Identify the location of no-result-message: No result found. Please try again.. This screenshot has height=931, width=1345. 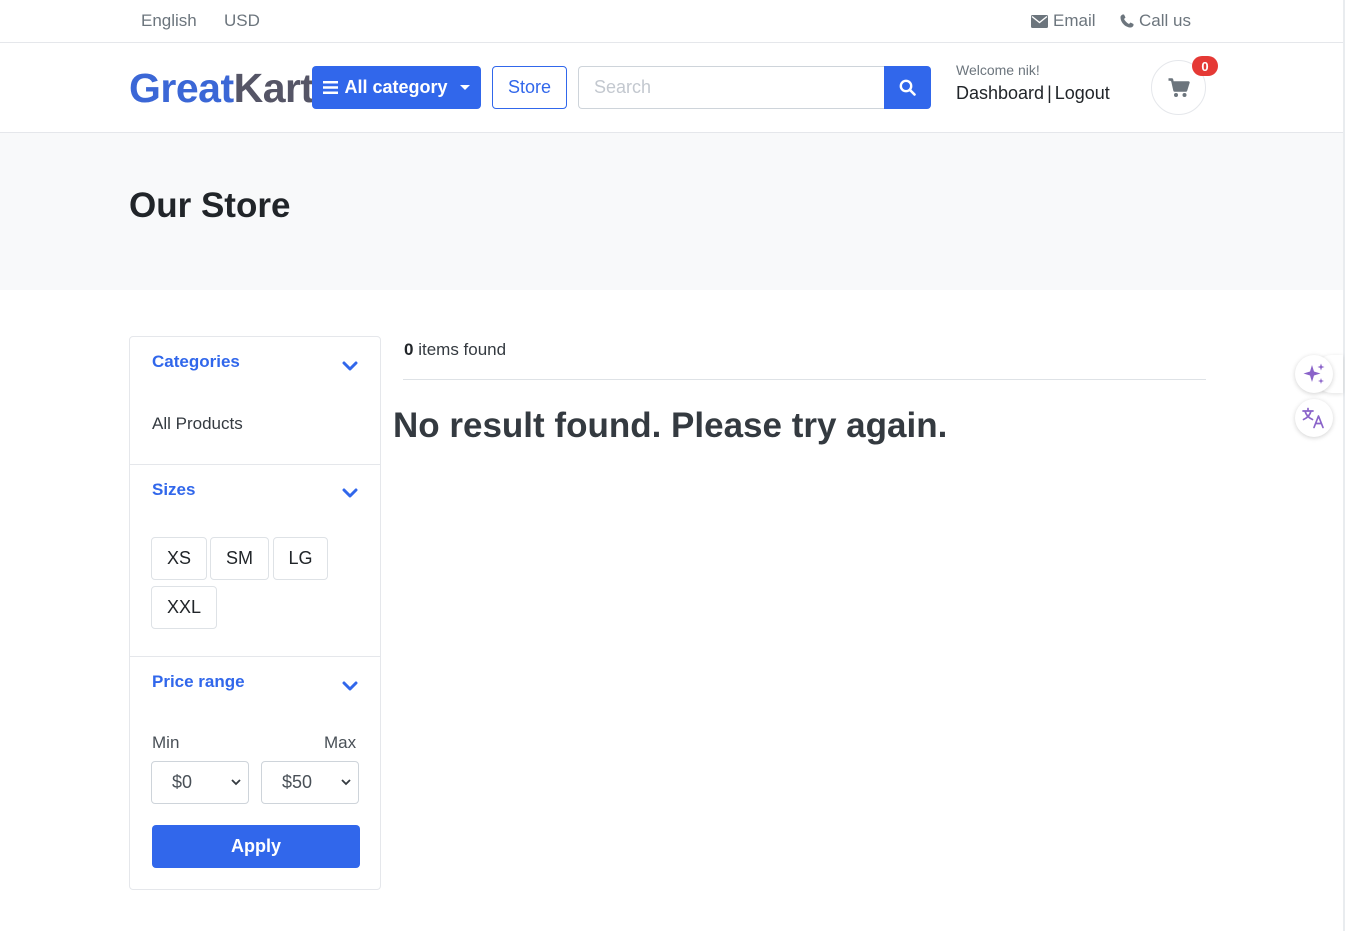
(670, 425).